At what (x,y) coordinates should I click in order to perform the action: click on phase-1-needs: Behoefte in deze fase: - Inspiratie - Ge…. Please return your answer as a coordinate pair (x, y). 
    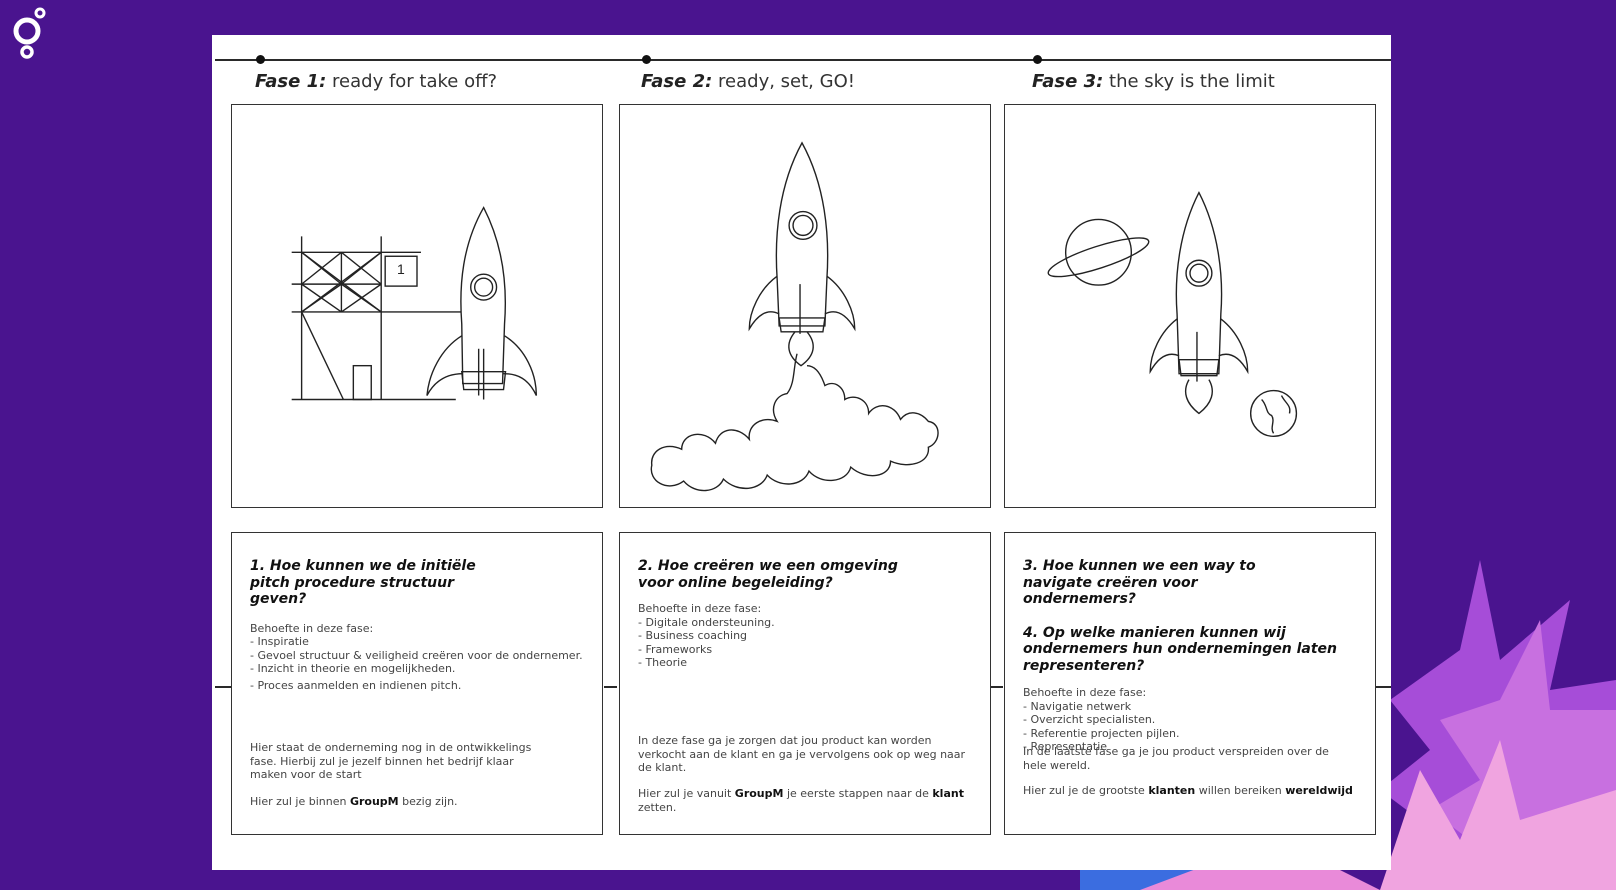
    Looking at the image, I should click on (417, 657).